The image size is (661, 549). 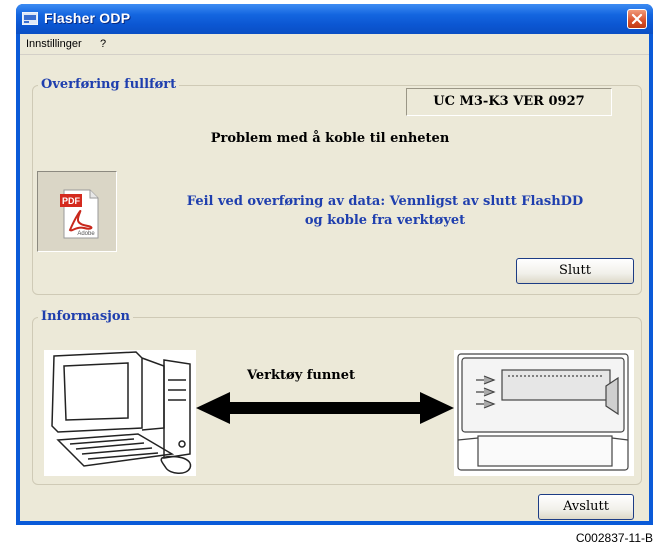 What do you see at coordinates (87, 18) in the screenshot?
I see `window-title: Flasher ODP` at bounding box center [87, 18].